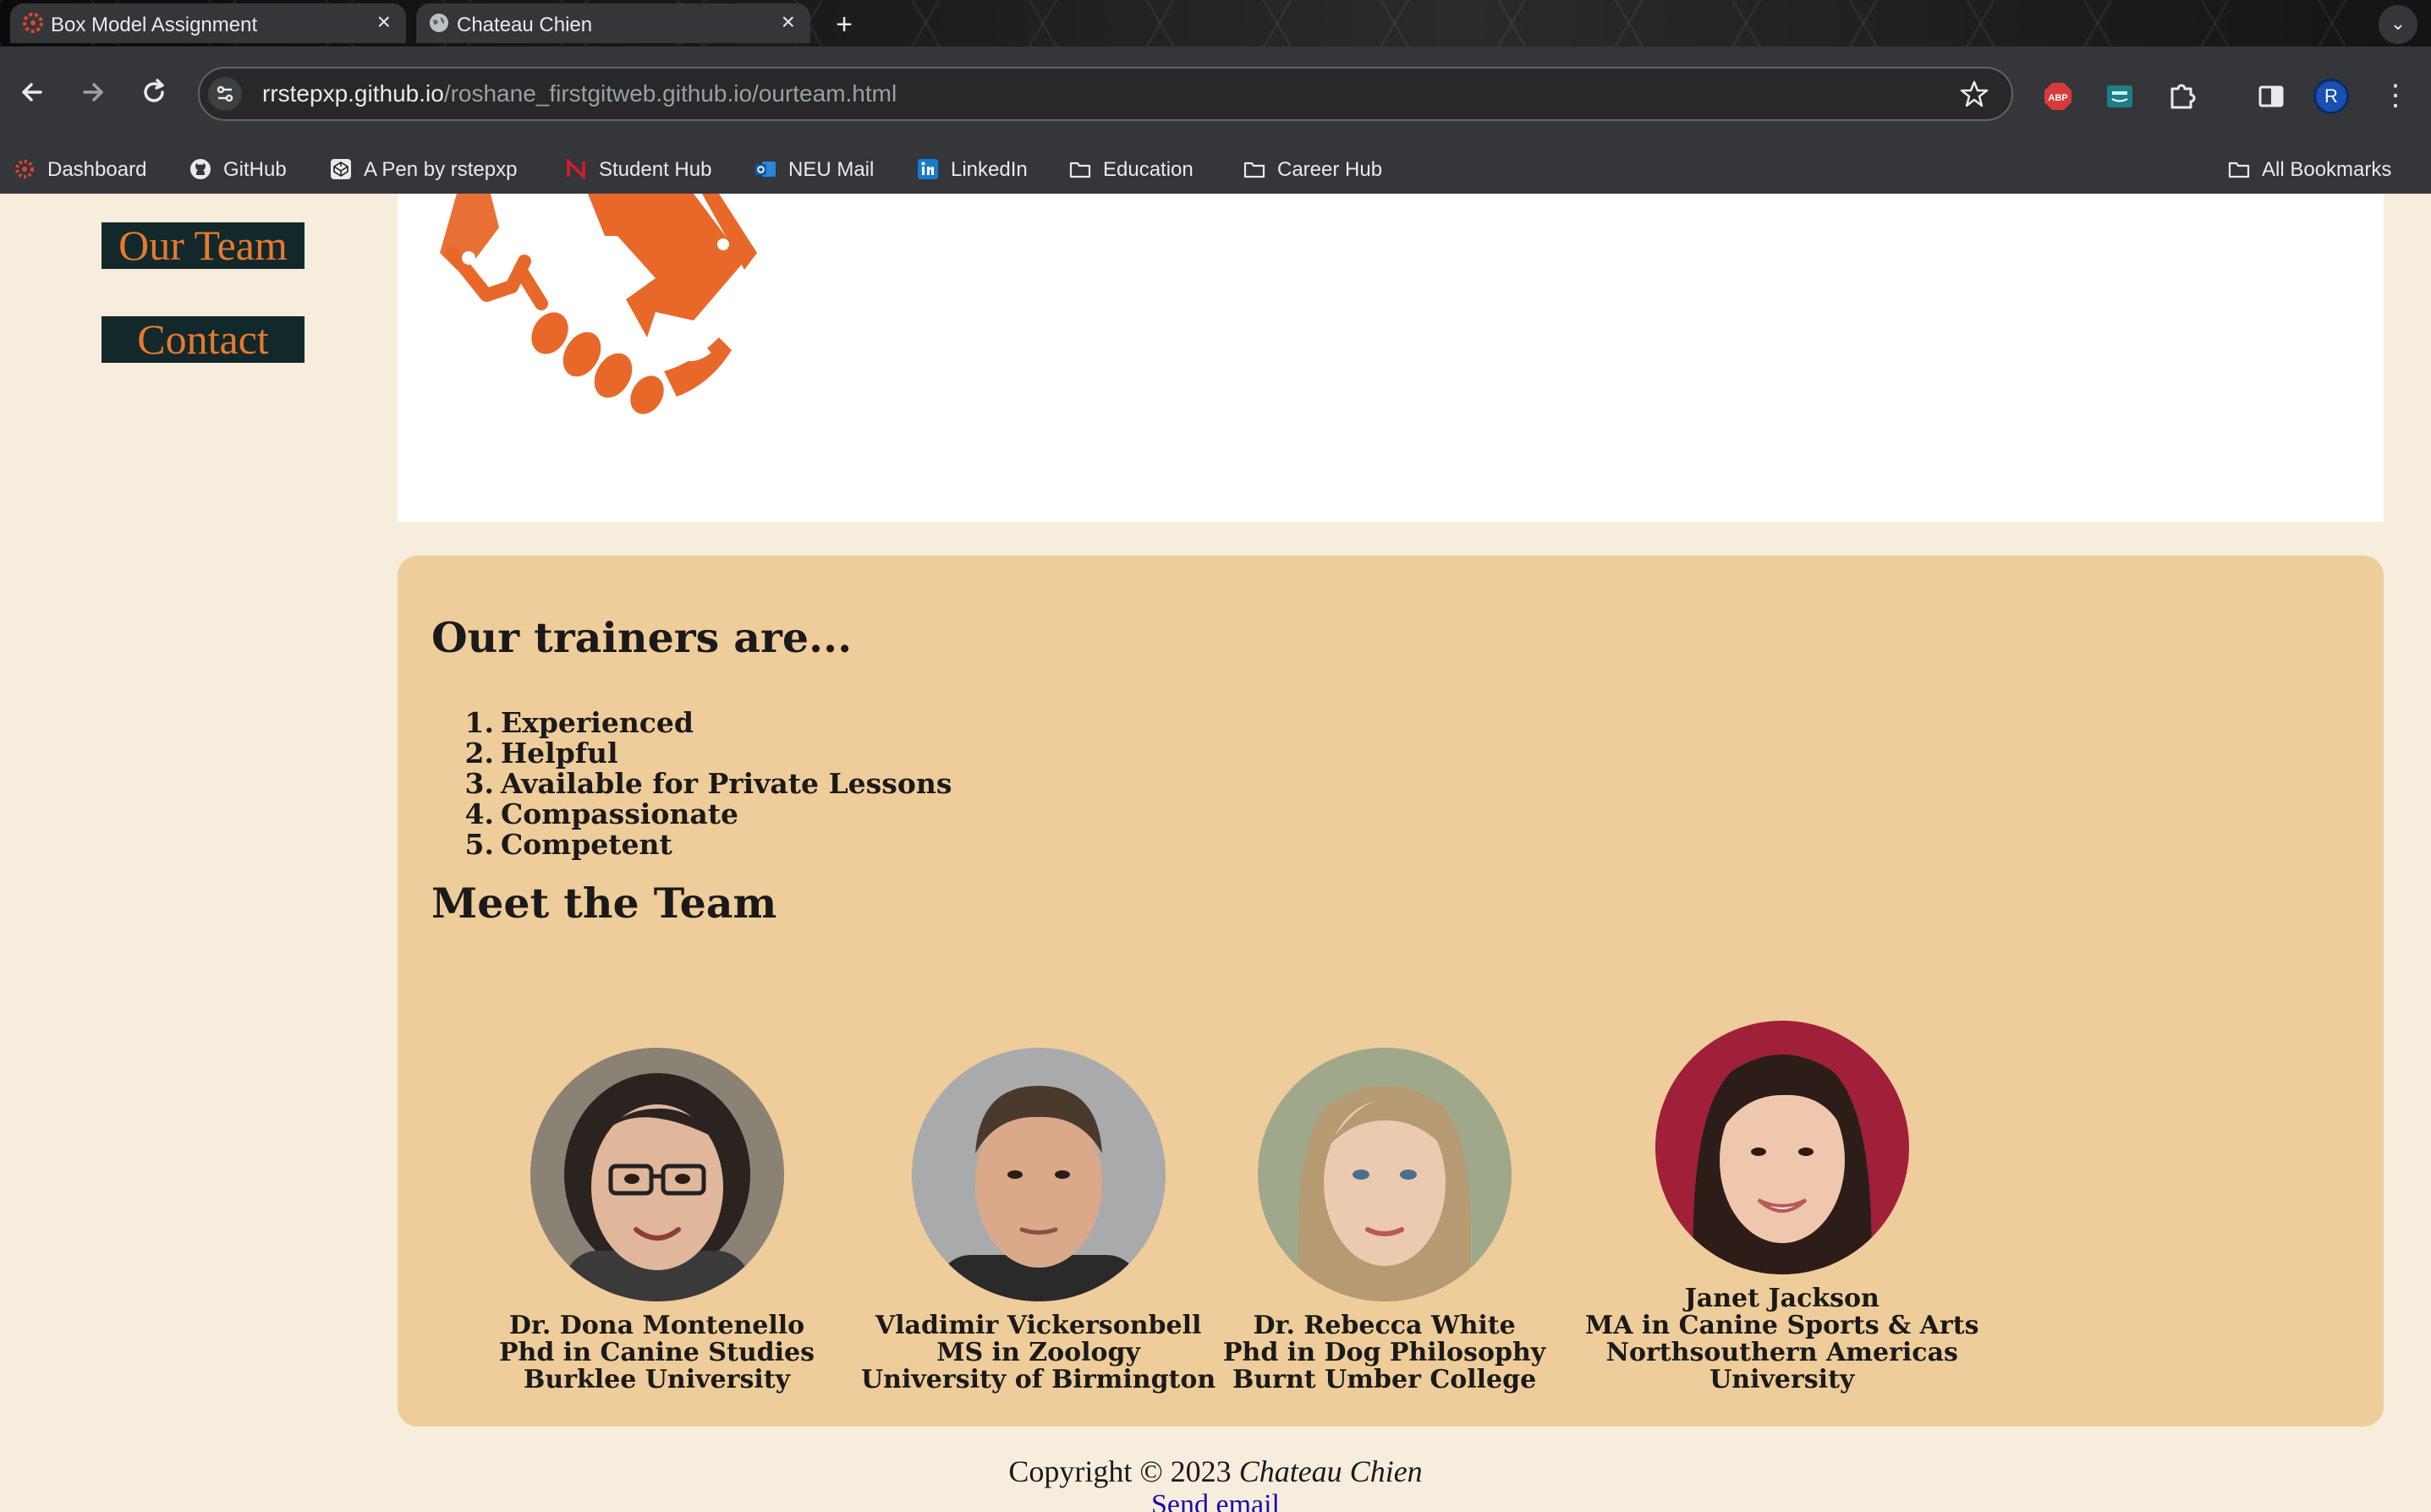  Describe the element at coordinates (1039, 1325) in the screenshot. I see `trainer-name: Vladimir Vickersonbell` at that location.